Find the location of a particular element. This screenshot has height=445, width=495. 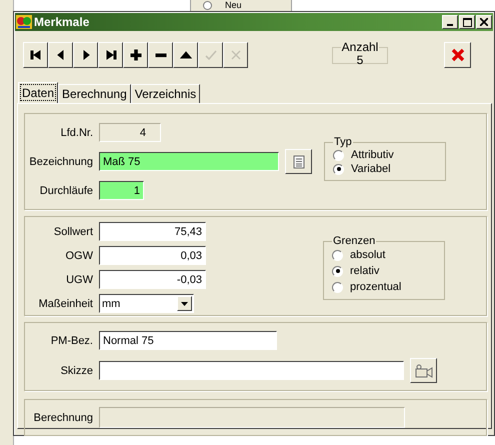

x-icon is located at coordinates (236, 55).